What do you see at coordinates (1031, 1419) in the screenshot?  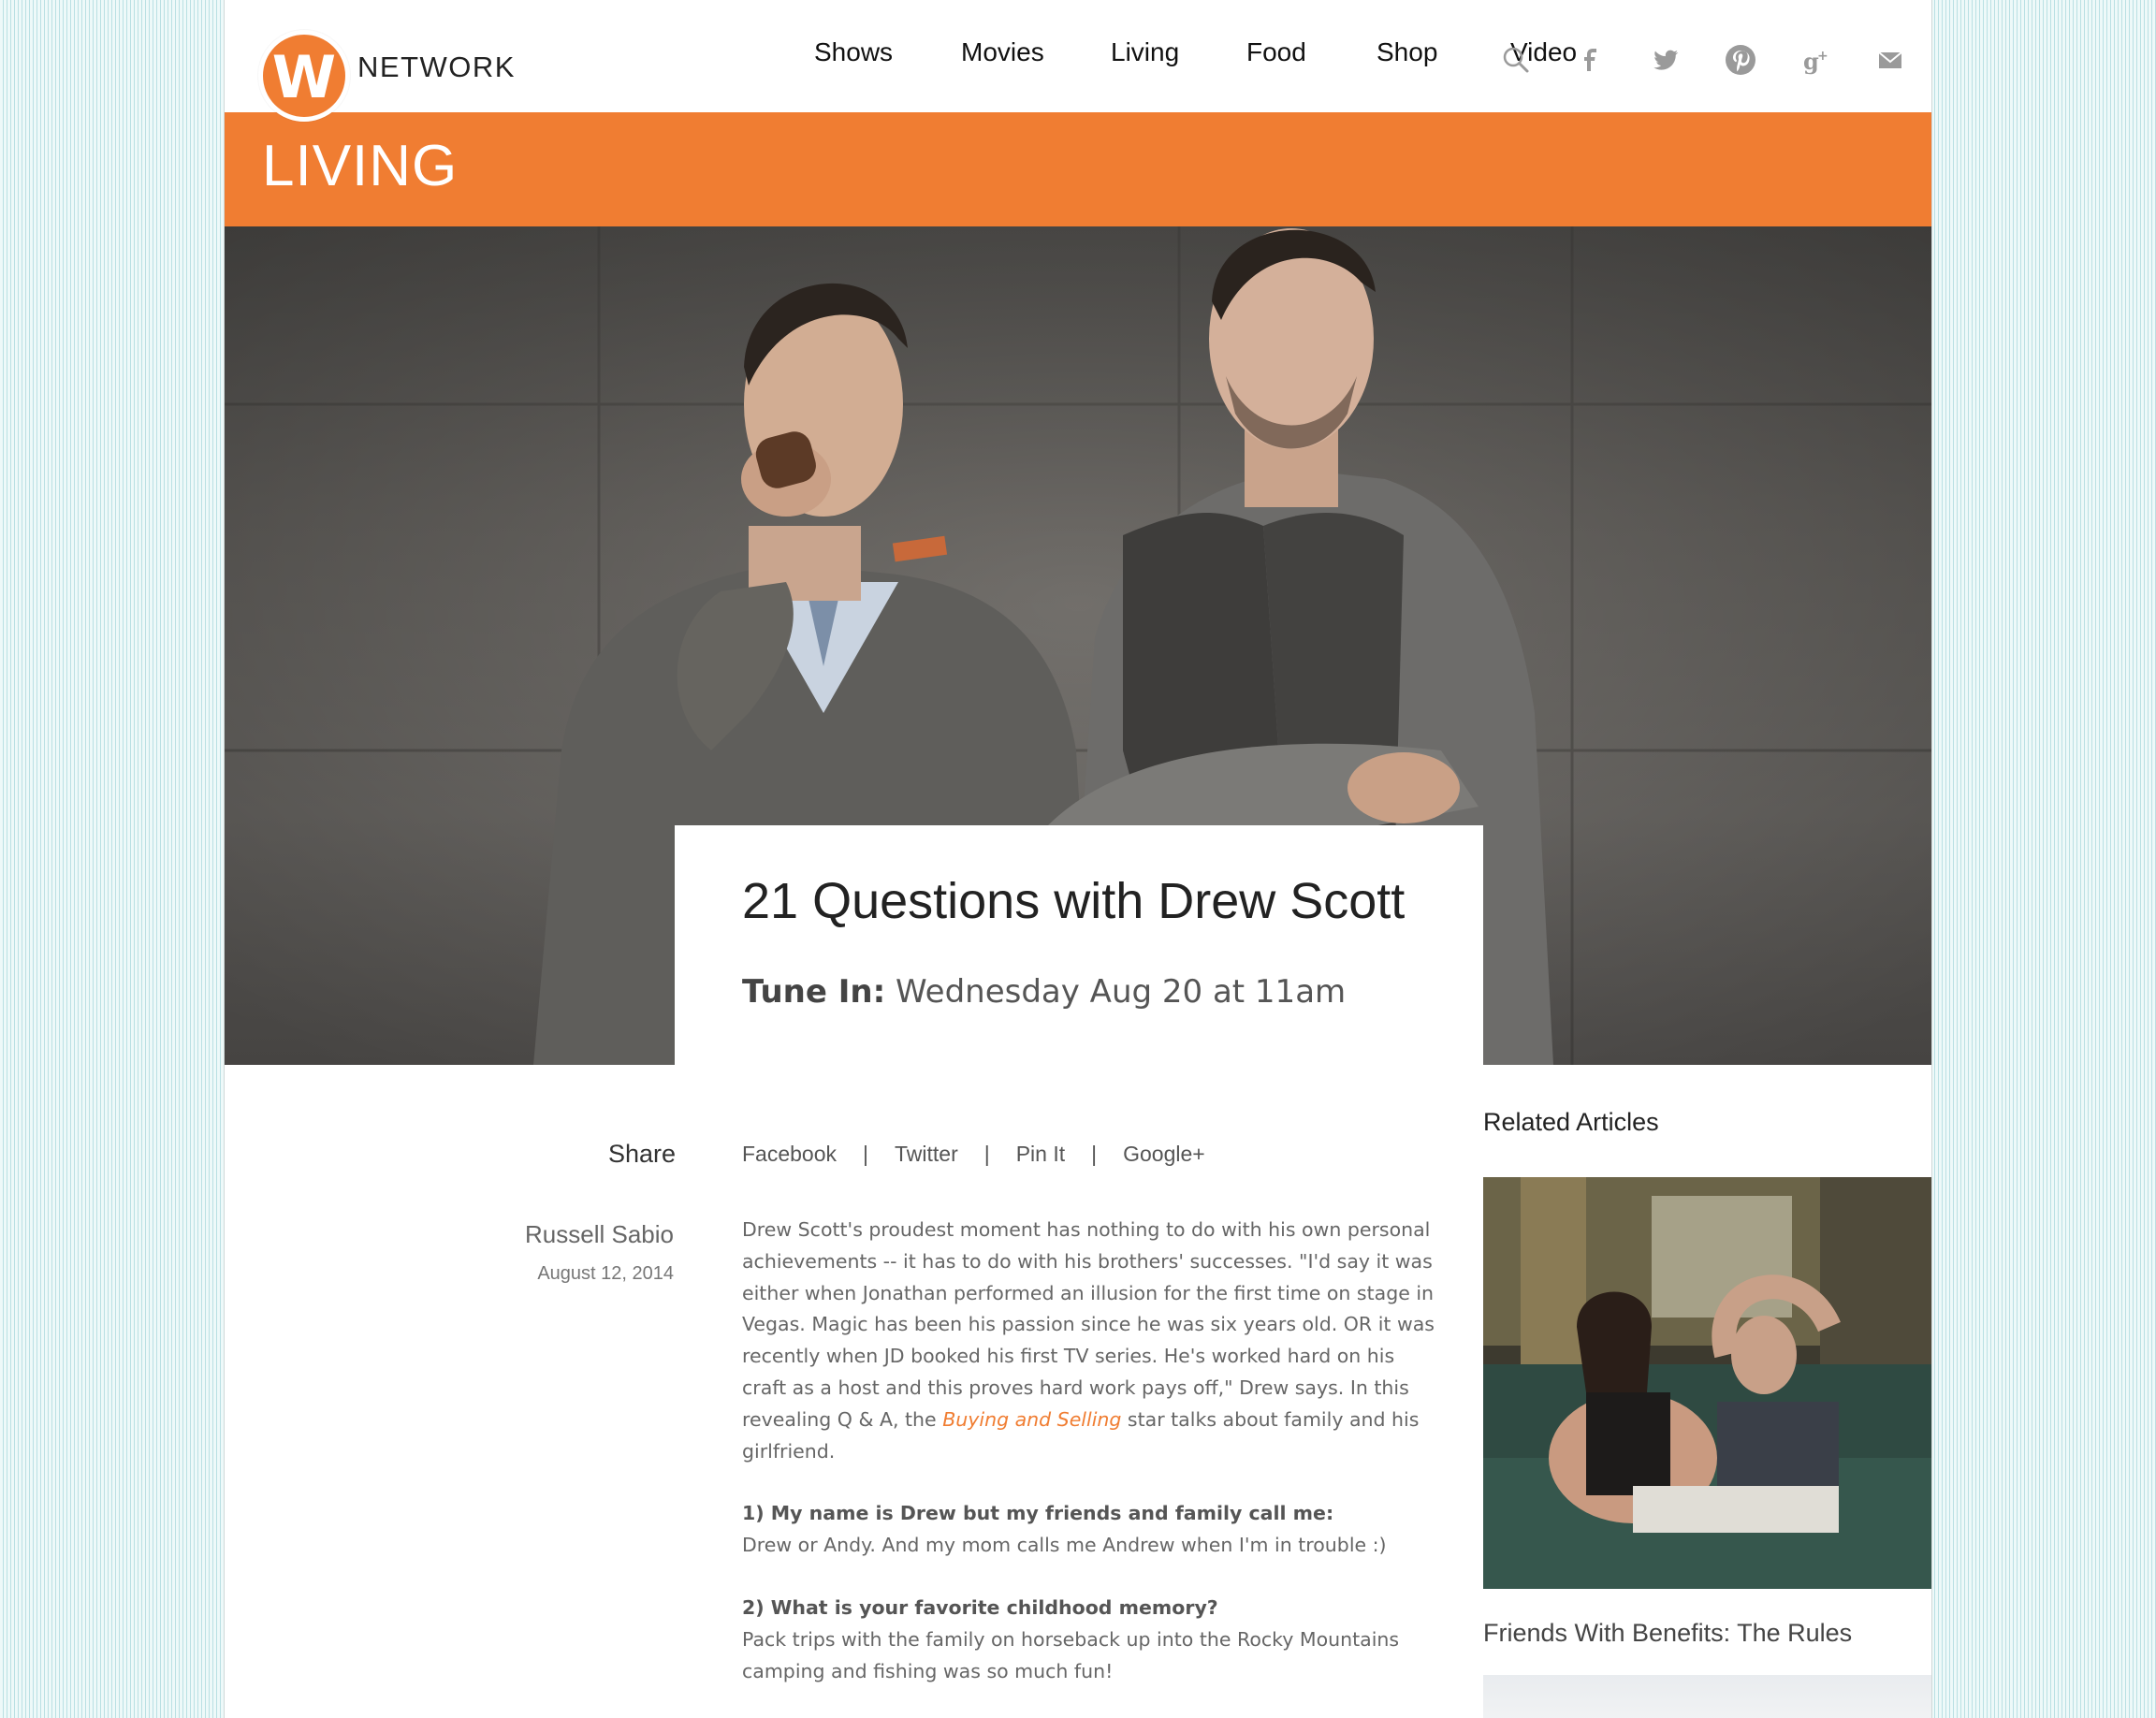 I see `show-link: Buying and Selling` at bounding box center [1031, 1419].